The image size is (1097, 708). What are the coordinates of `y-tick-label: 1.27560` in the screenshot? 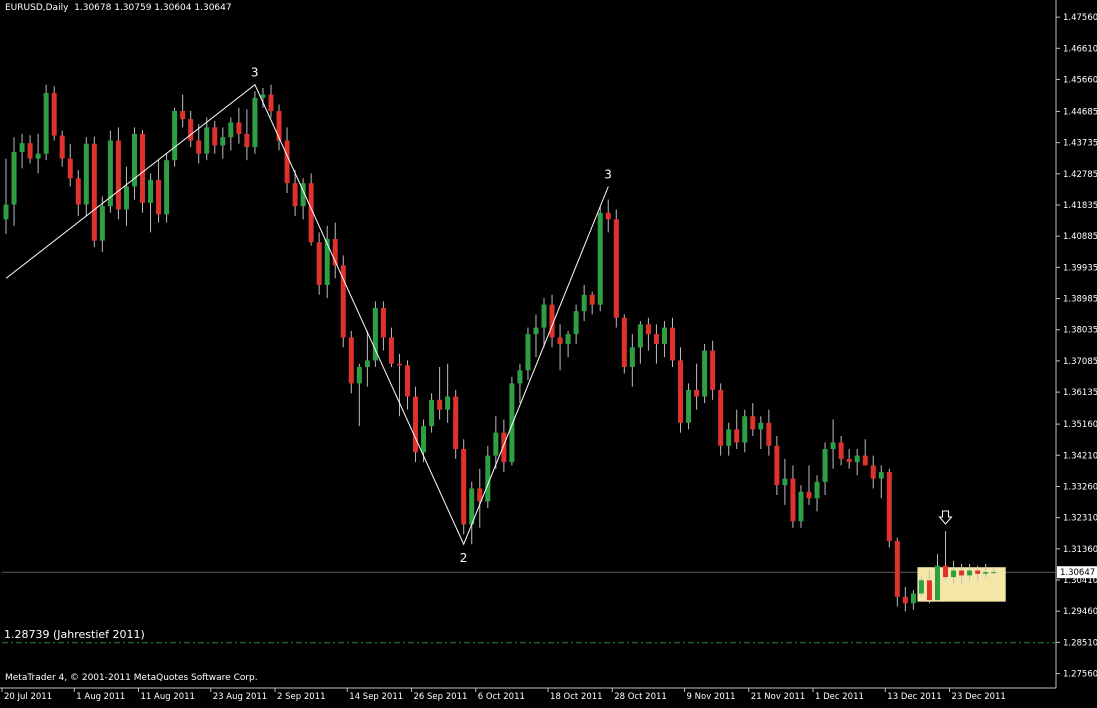 It's located at (1080, 675).